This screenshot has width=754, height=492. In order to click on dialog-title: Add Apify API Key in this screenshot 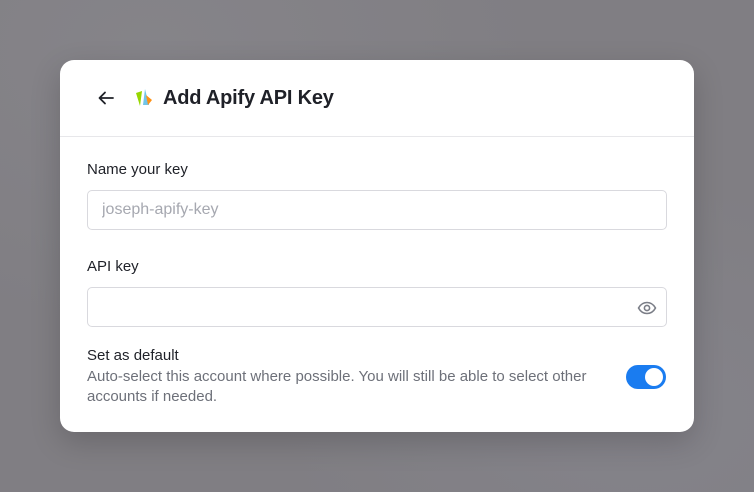, I will do `click(248, 97)`.